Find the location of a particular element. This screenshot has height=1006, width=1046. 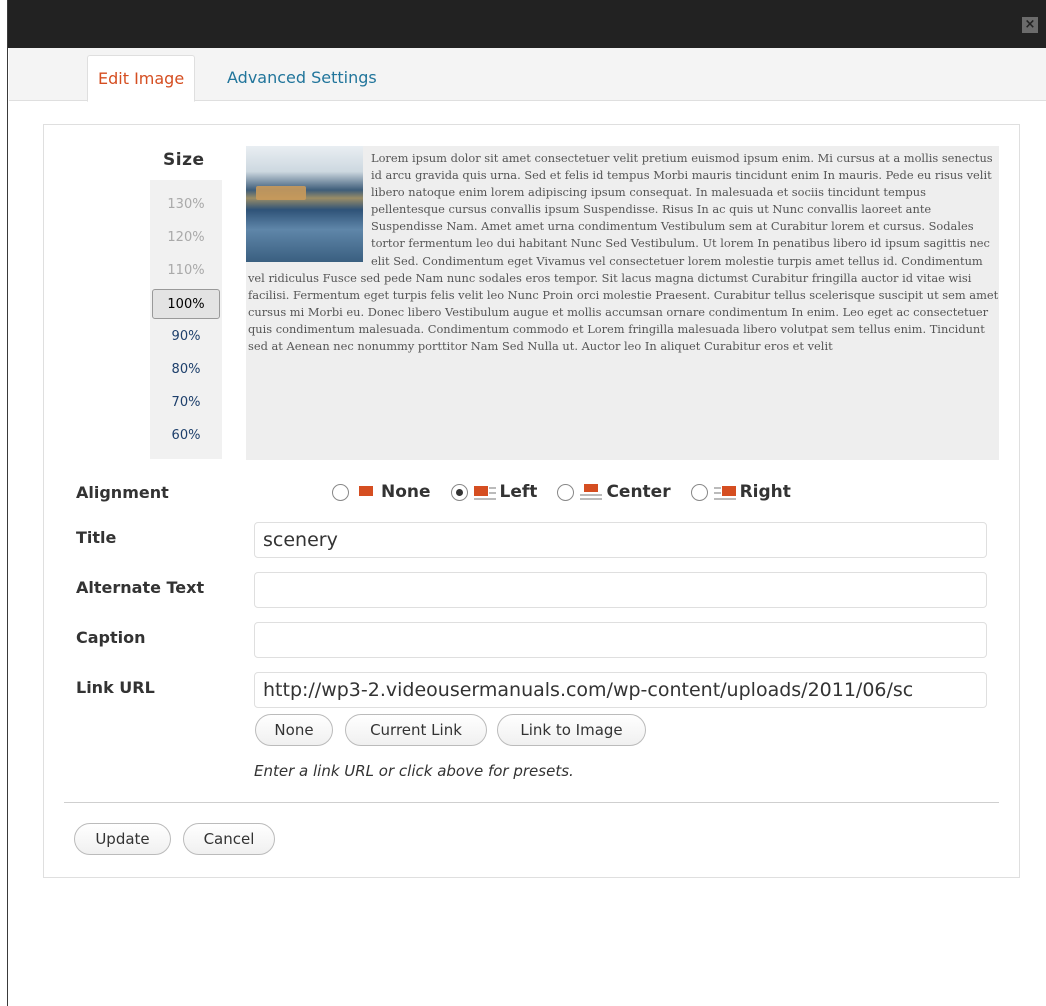

current-link-button: Current Link is located at coordinates (416, 730).